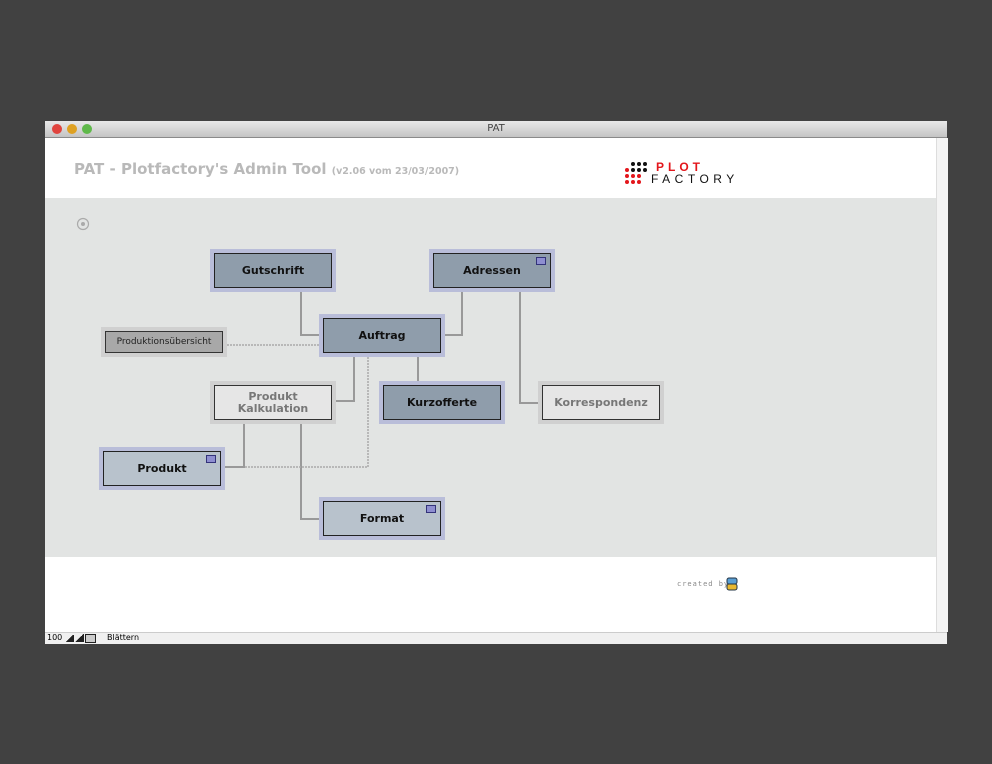  Describe the element at coordinates (395, 171) in the screenshot. I see `app-version: (v2.06 vom 23/03/2007)` at that location.